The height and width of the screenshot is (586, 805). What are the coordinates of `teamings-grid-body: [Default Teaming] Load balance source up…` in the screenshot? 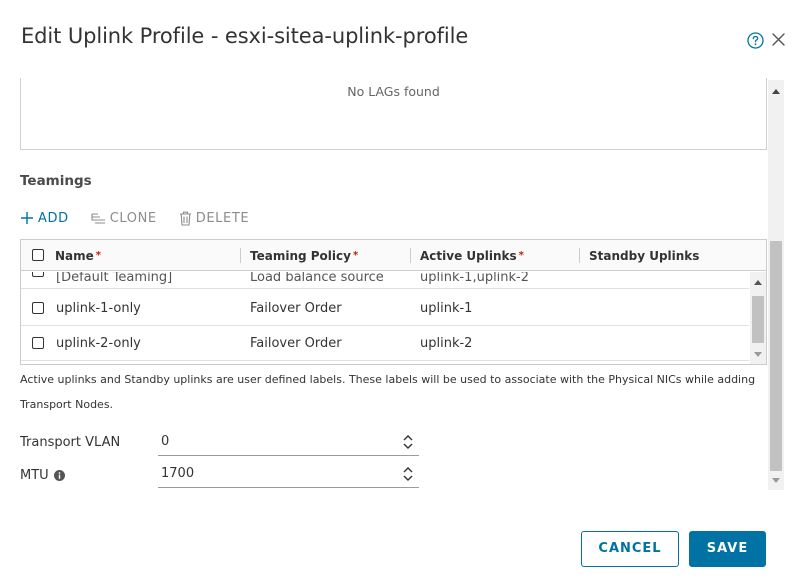 It's located at (385, 318).